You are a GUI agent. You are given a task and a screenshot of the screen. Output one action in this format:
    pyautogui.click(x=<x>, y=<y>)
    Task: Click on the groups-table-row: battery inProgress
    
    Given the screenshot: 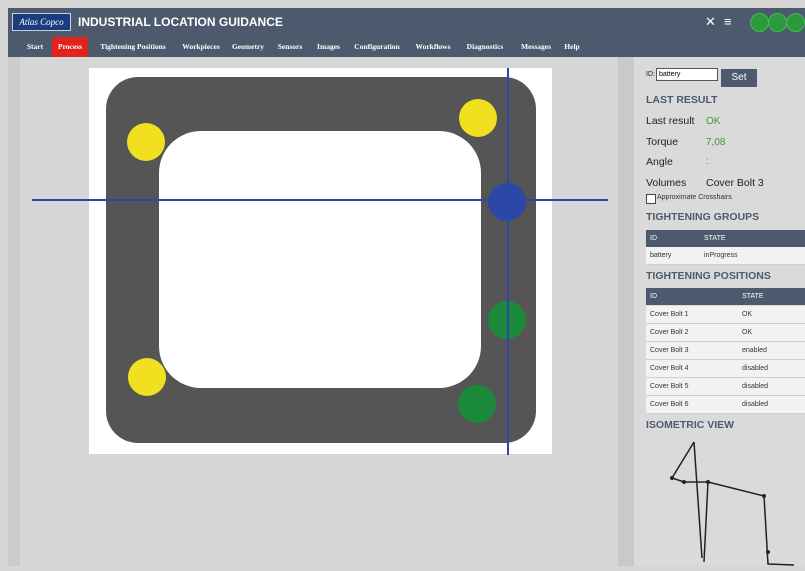 What is the action you would take?
    pyautogui.click(x=725, y=256)
    